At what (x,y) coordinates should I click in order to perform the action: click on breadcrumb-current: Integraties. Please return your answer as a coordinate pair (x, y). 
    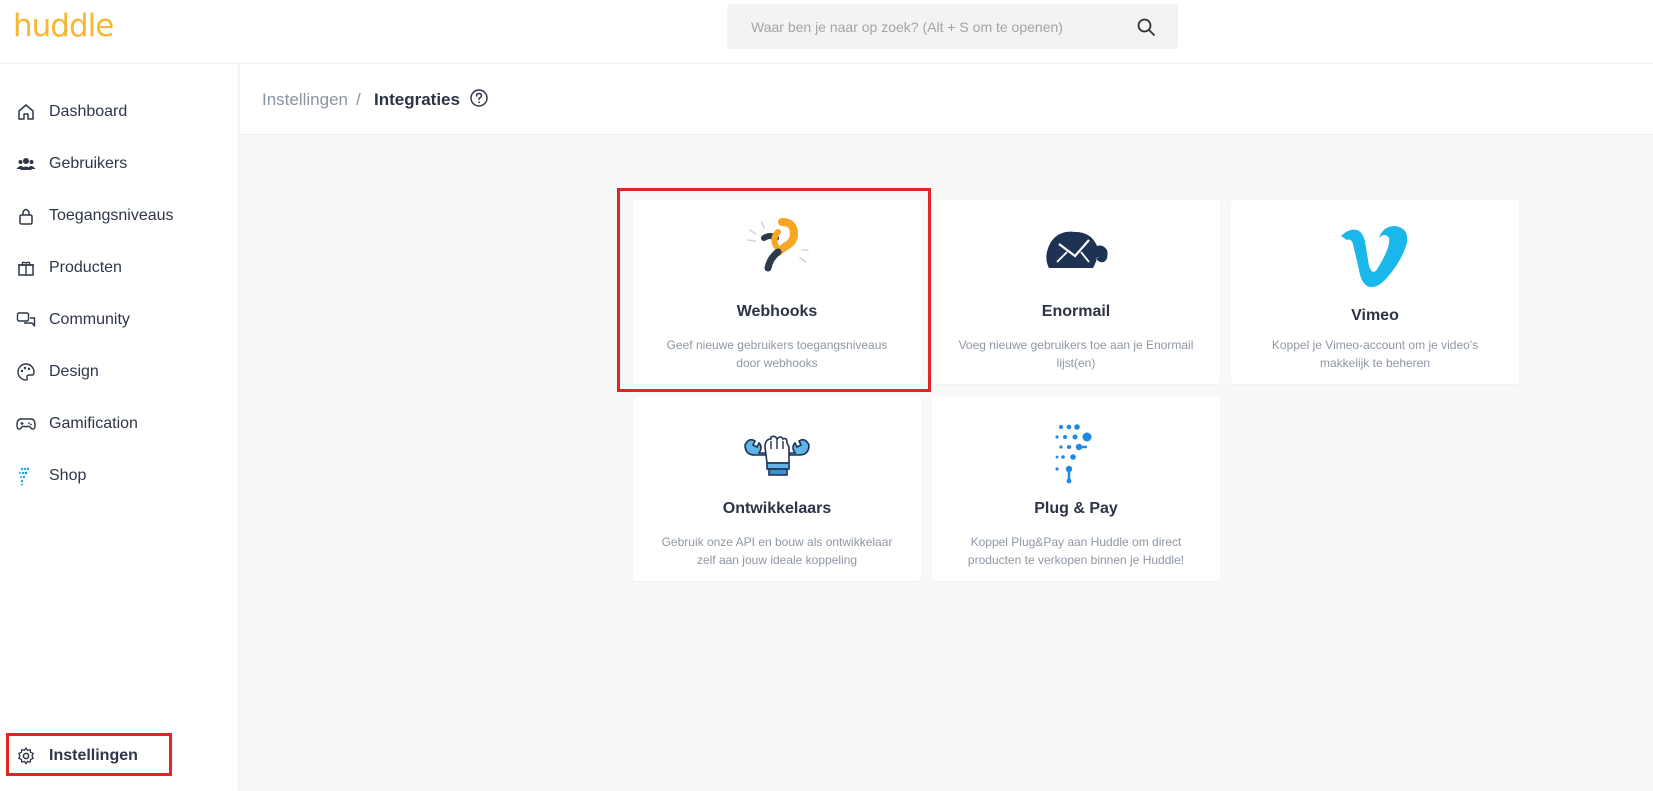
    Looking at the image, I should click on (417, 99).